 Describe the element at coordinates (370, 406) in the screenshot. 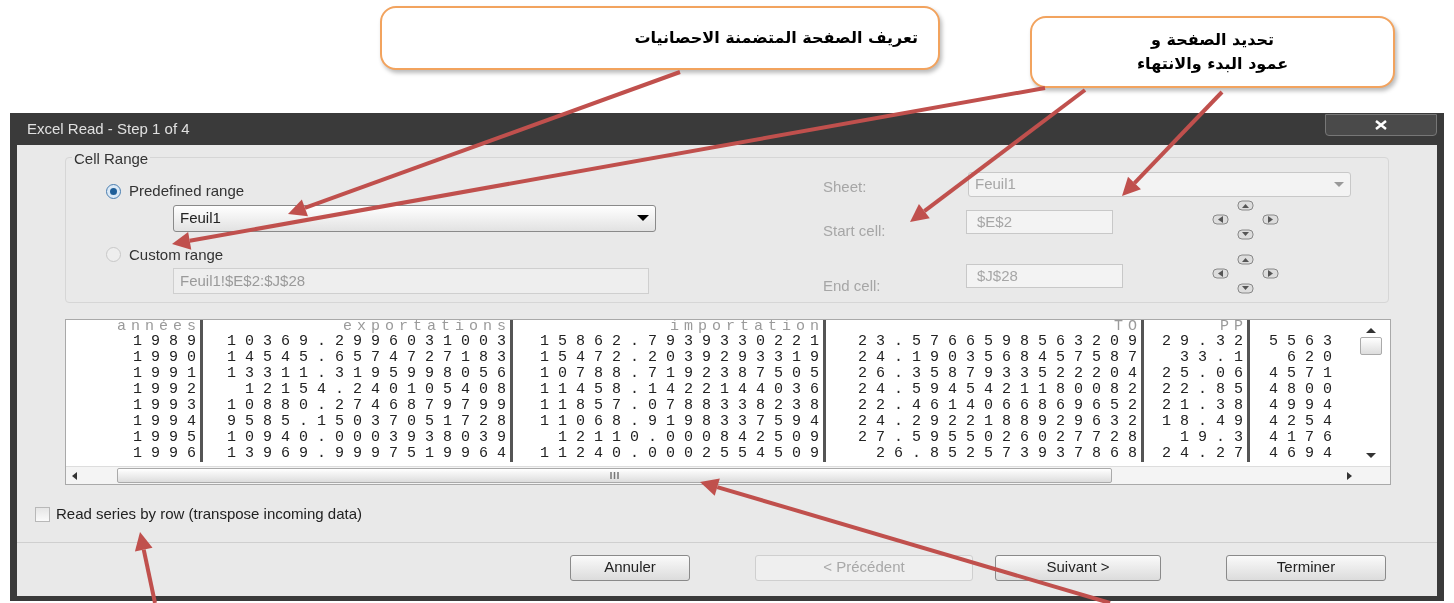

I see `table-cell: 10880.2746879799` at that location.